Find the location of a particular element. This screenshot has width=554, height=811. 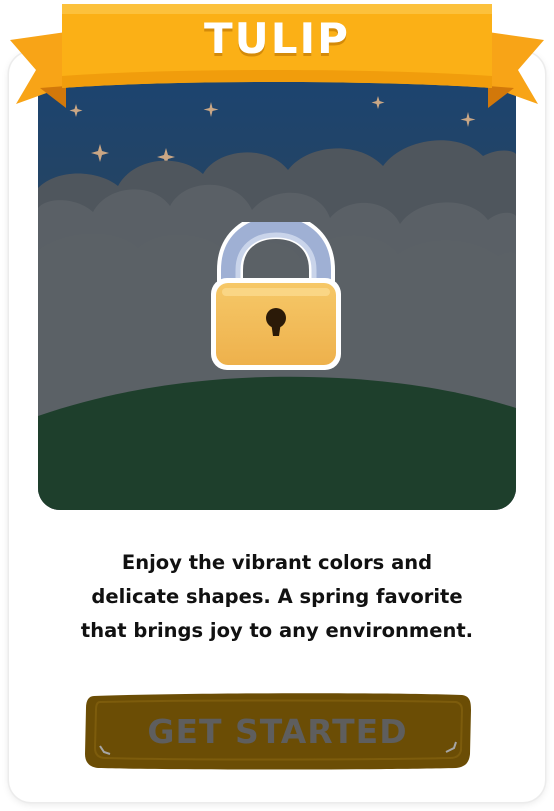

title-ribbon: TULIP is located at coordinates (277, 60).